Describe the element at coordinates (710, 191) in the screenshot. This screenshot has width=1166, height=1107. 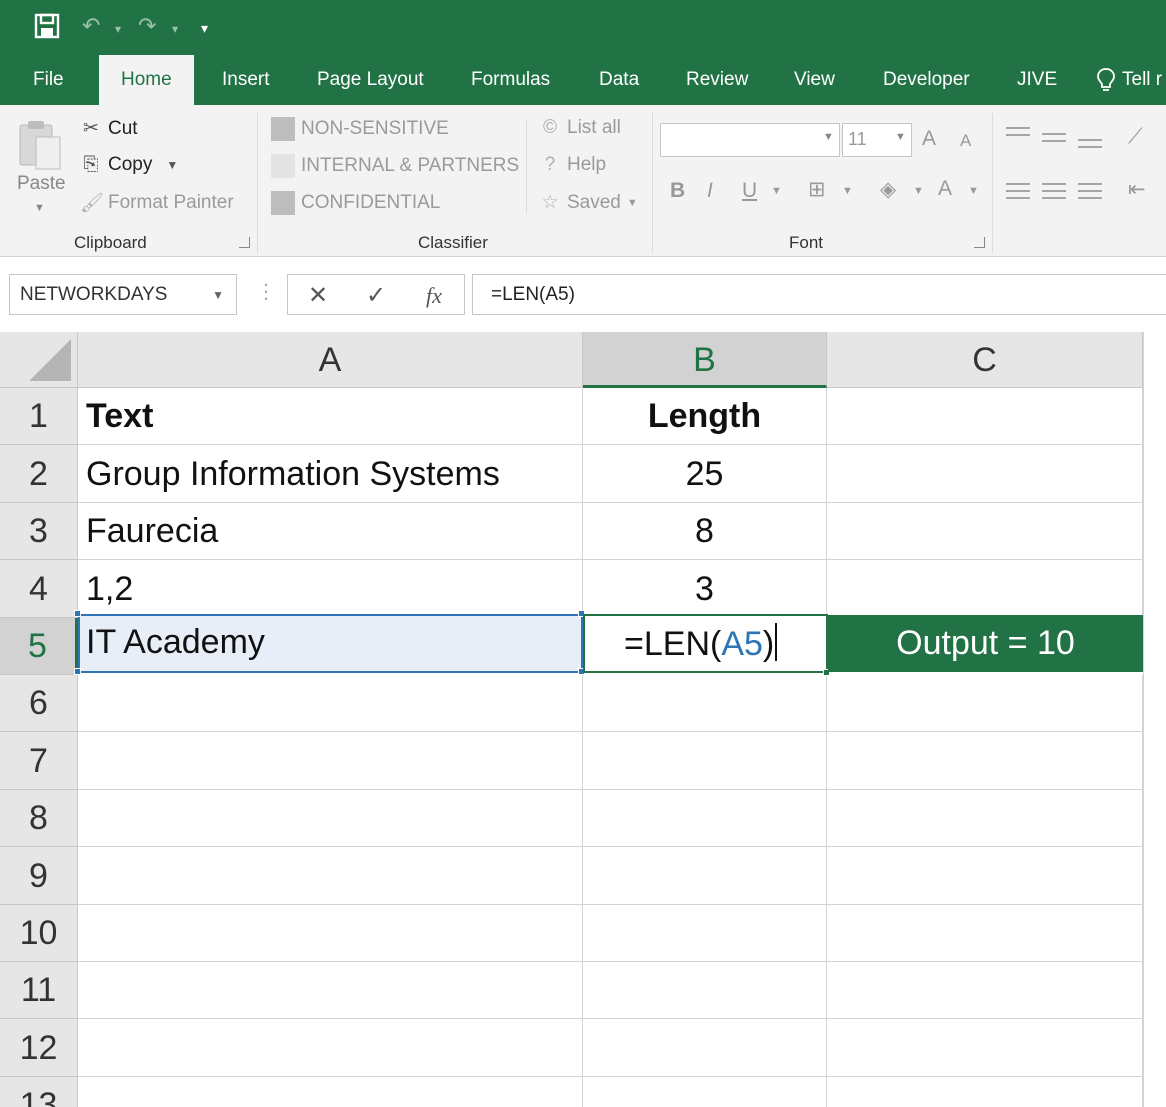
I see `italic-icon: I` at that location.